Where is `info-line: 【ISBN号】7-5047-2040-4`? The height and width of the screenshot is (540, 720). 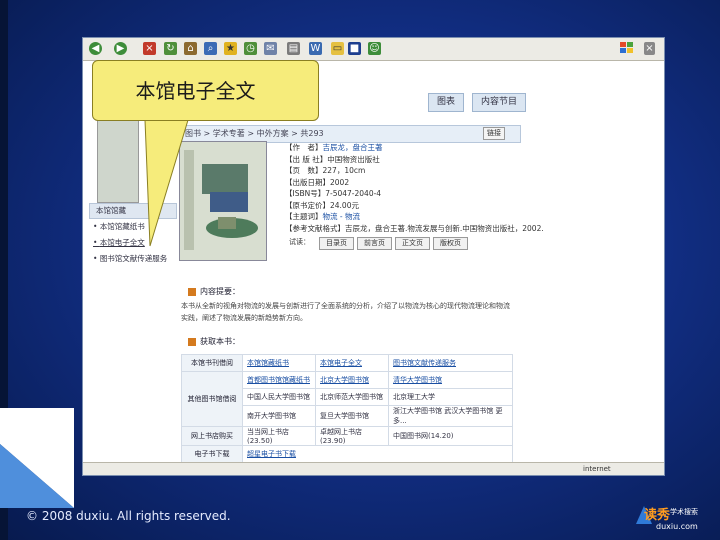 info-line: 【ISBN号】7-5047-2040-4 is located at coordinates (333, 193).